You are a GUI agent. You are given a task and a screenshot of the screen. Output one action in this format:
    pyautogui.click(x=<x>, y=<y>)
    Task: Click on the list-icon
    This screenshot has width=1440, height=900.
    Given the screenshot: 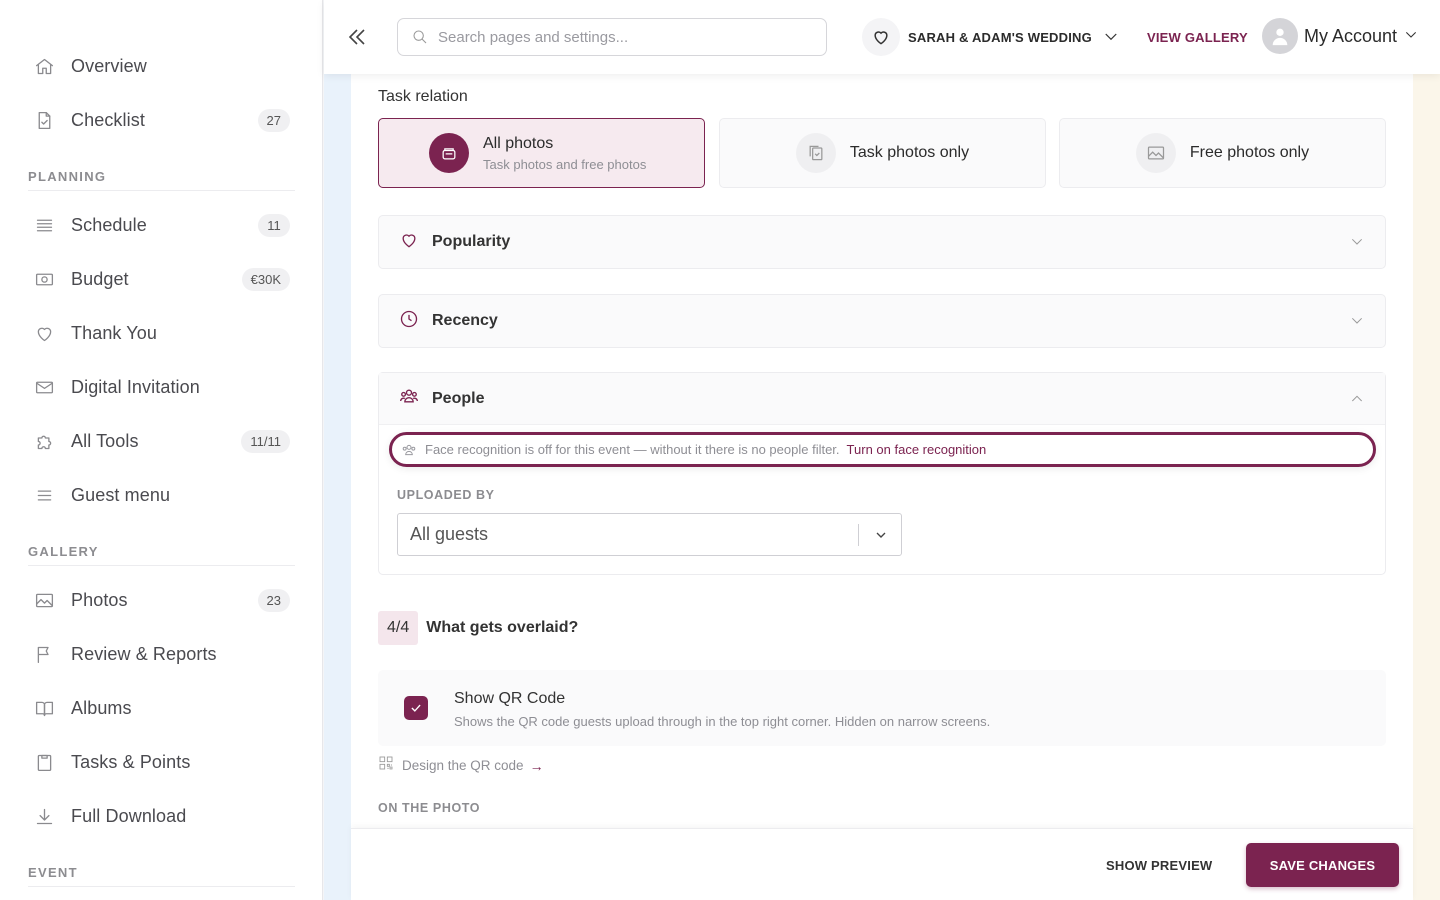 What is the action you would take?
    pyautogui.click(x=44, y=225)
    